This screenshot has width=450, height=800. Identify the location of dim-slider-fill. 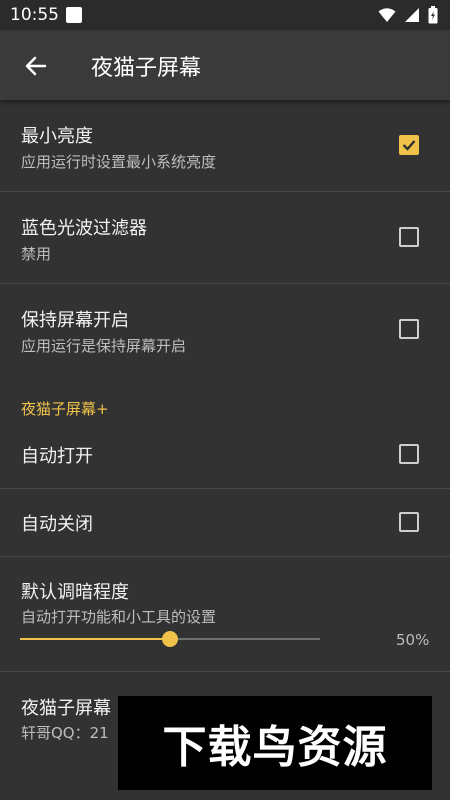
(95, 639).